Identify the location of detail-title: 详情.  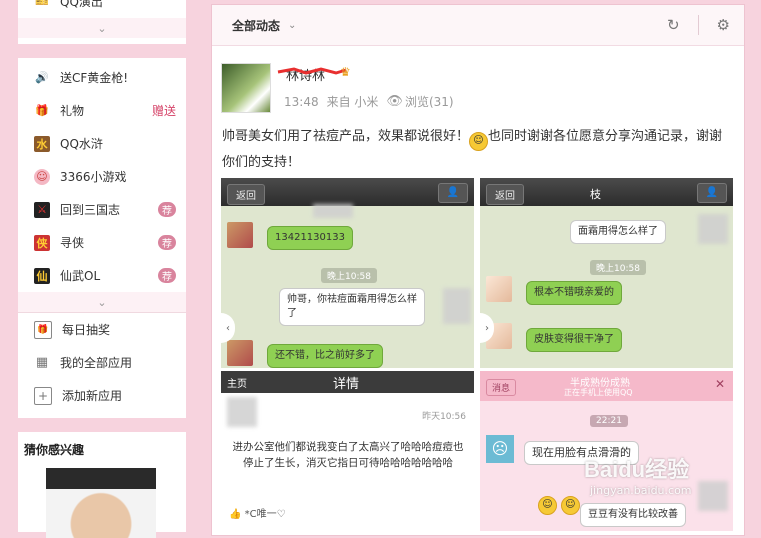
(346, 384).